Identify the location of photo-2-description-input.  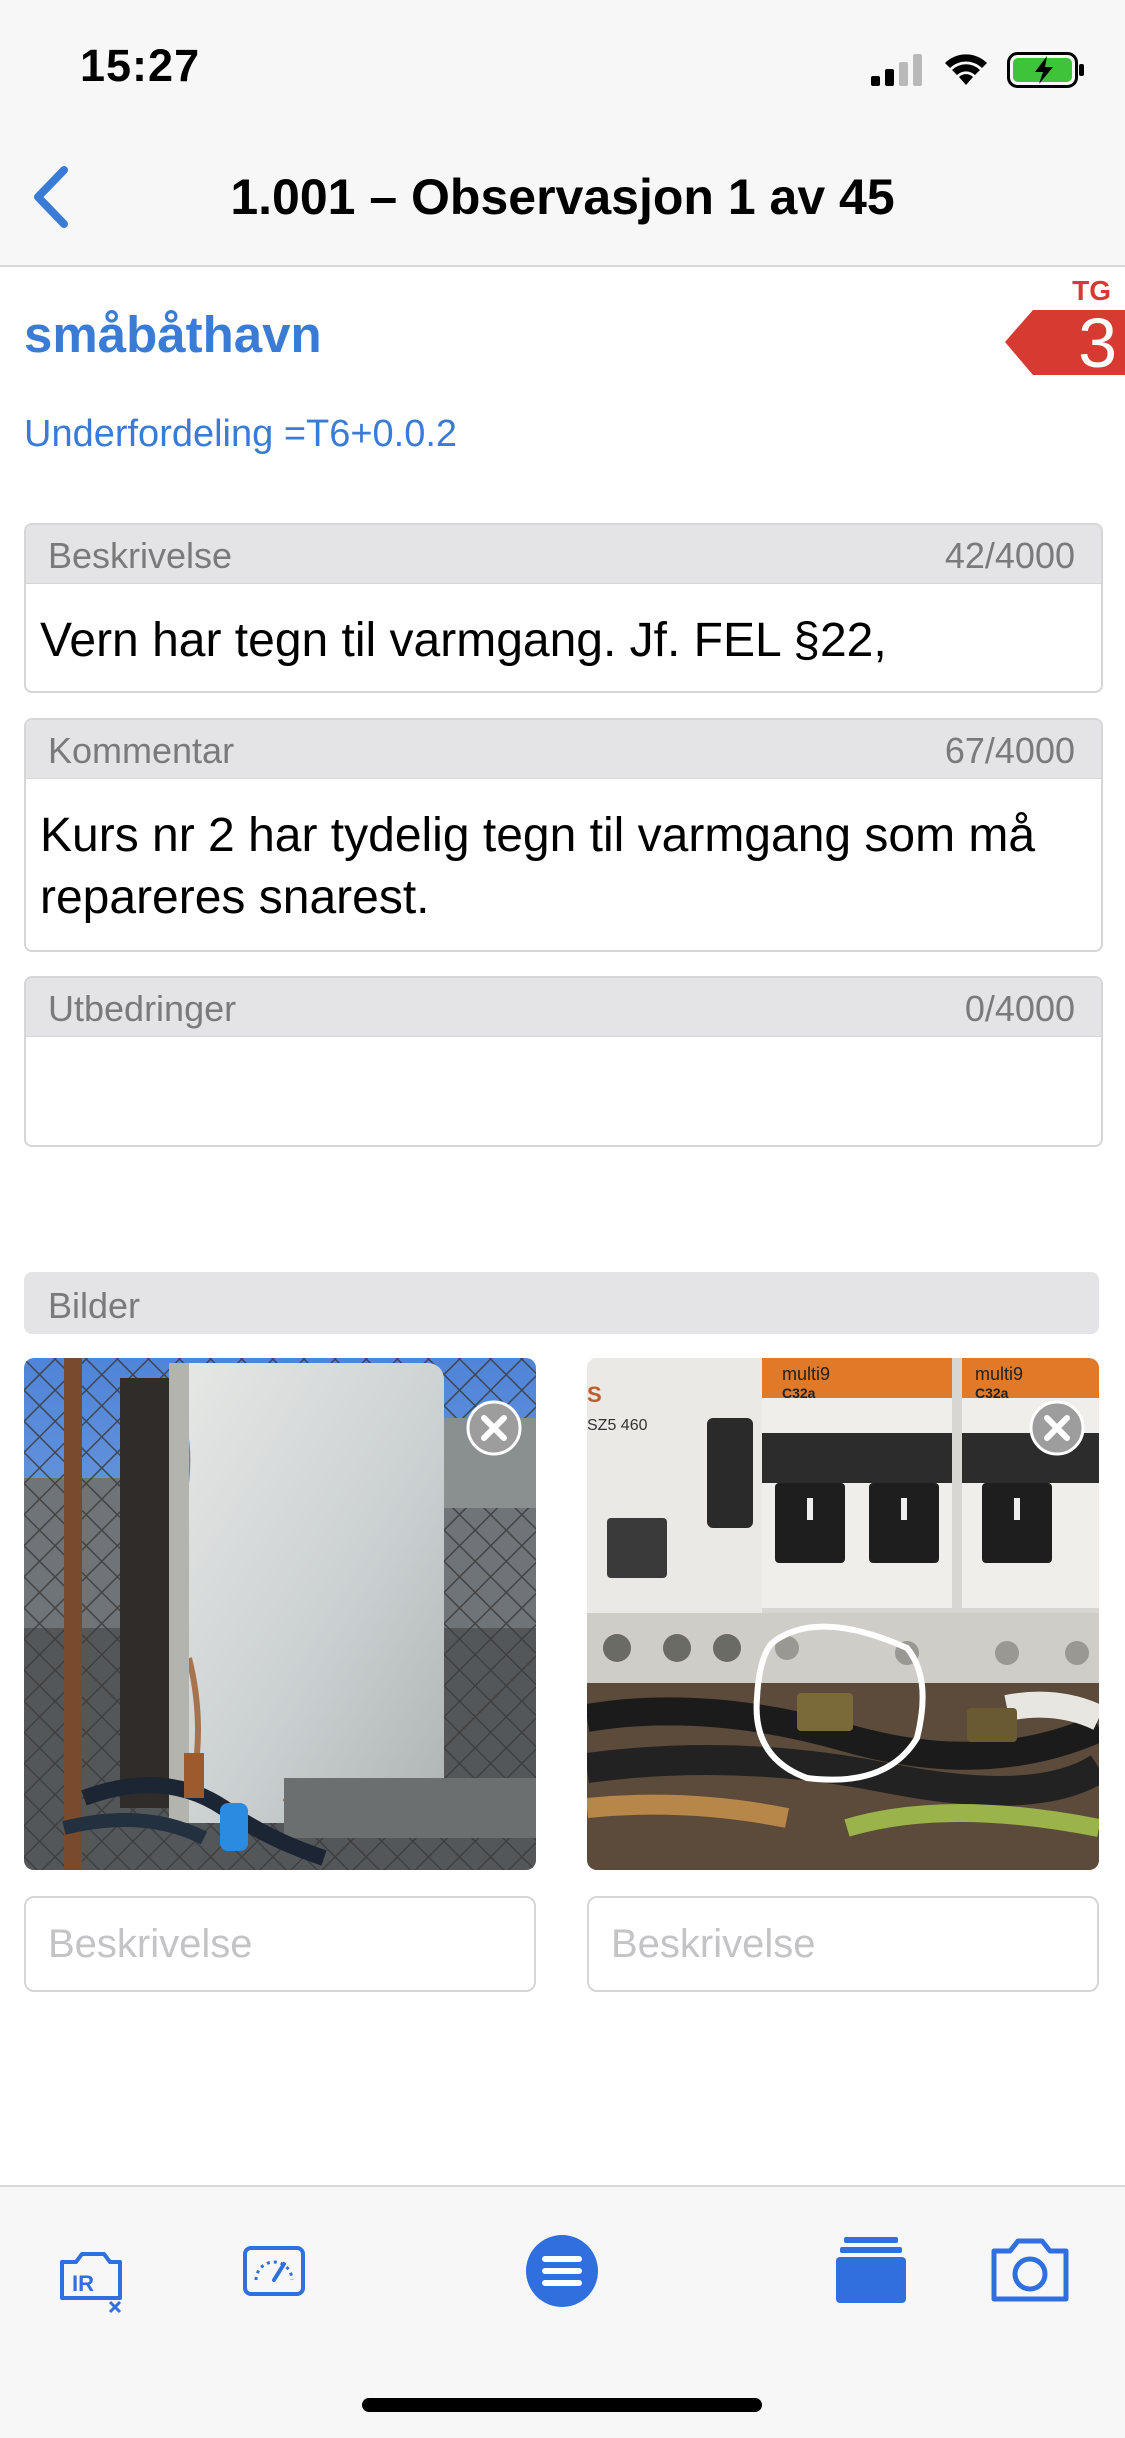
(843, 1944).